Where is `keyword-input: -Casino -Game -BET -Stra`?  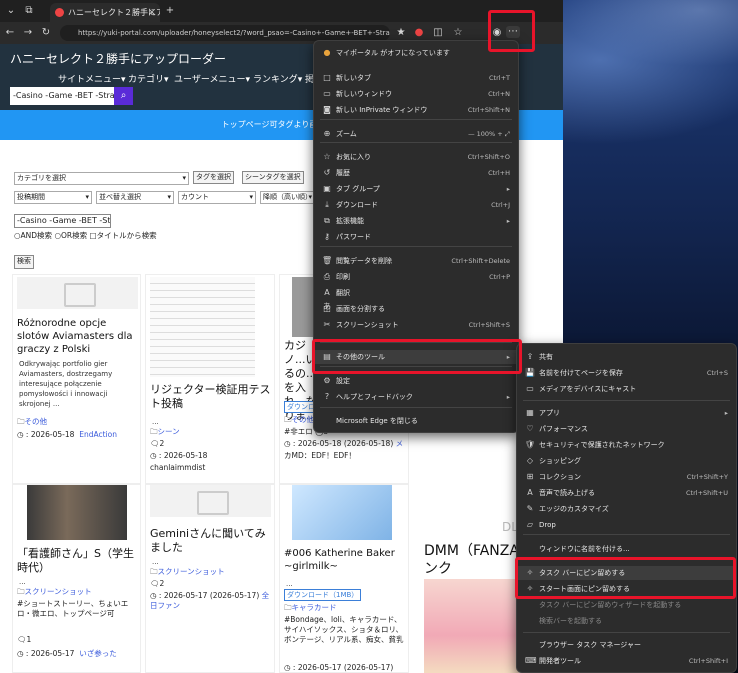
keyword-input: -Casino -Game -BET -Stra is located at coordinates (62, 221).